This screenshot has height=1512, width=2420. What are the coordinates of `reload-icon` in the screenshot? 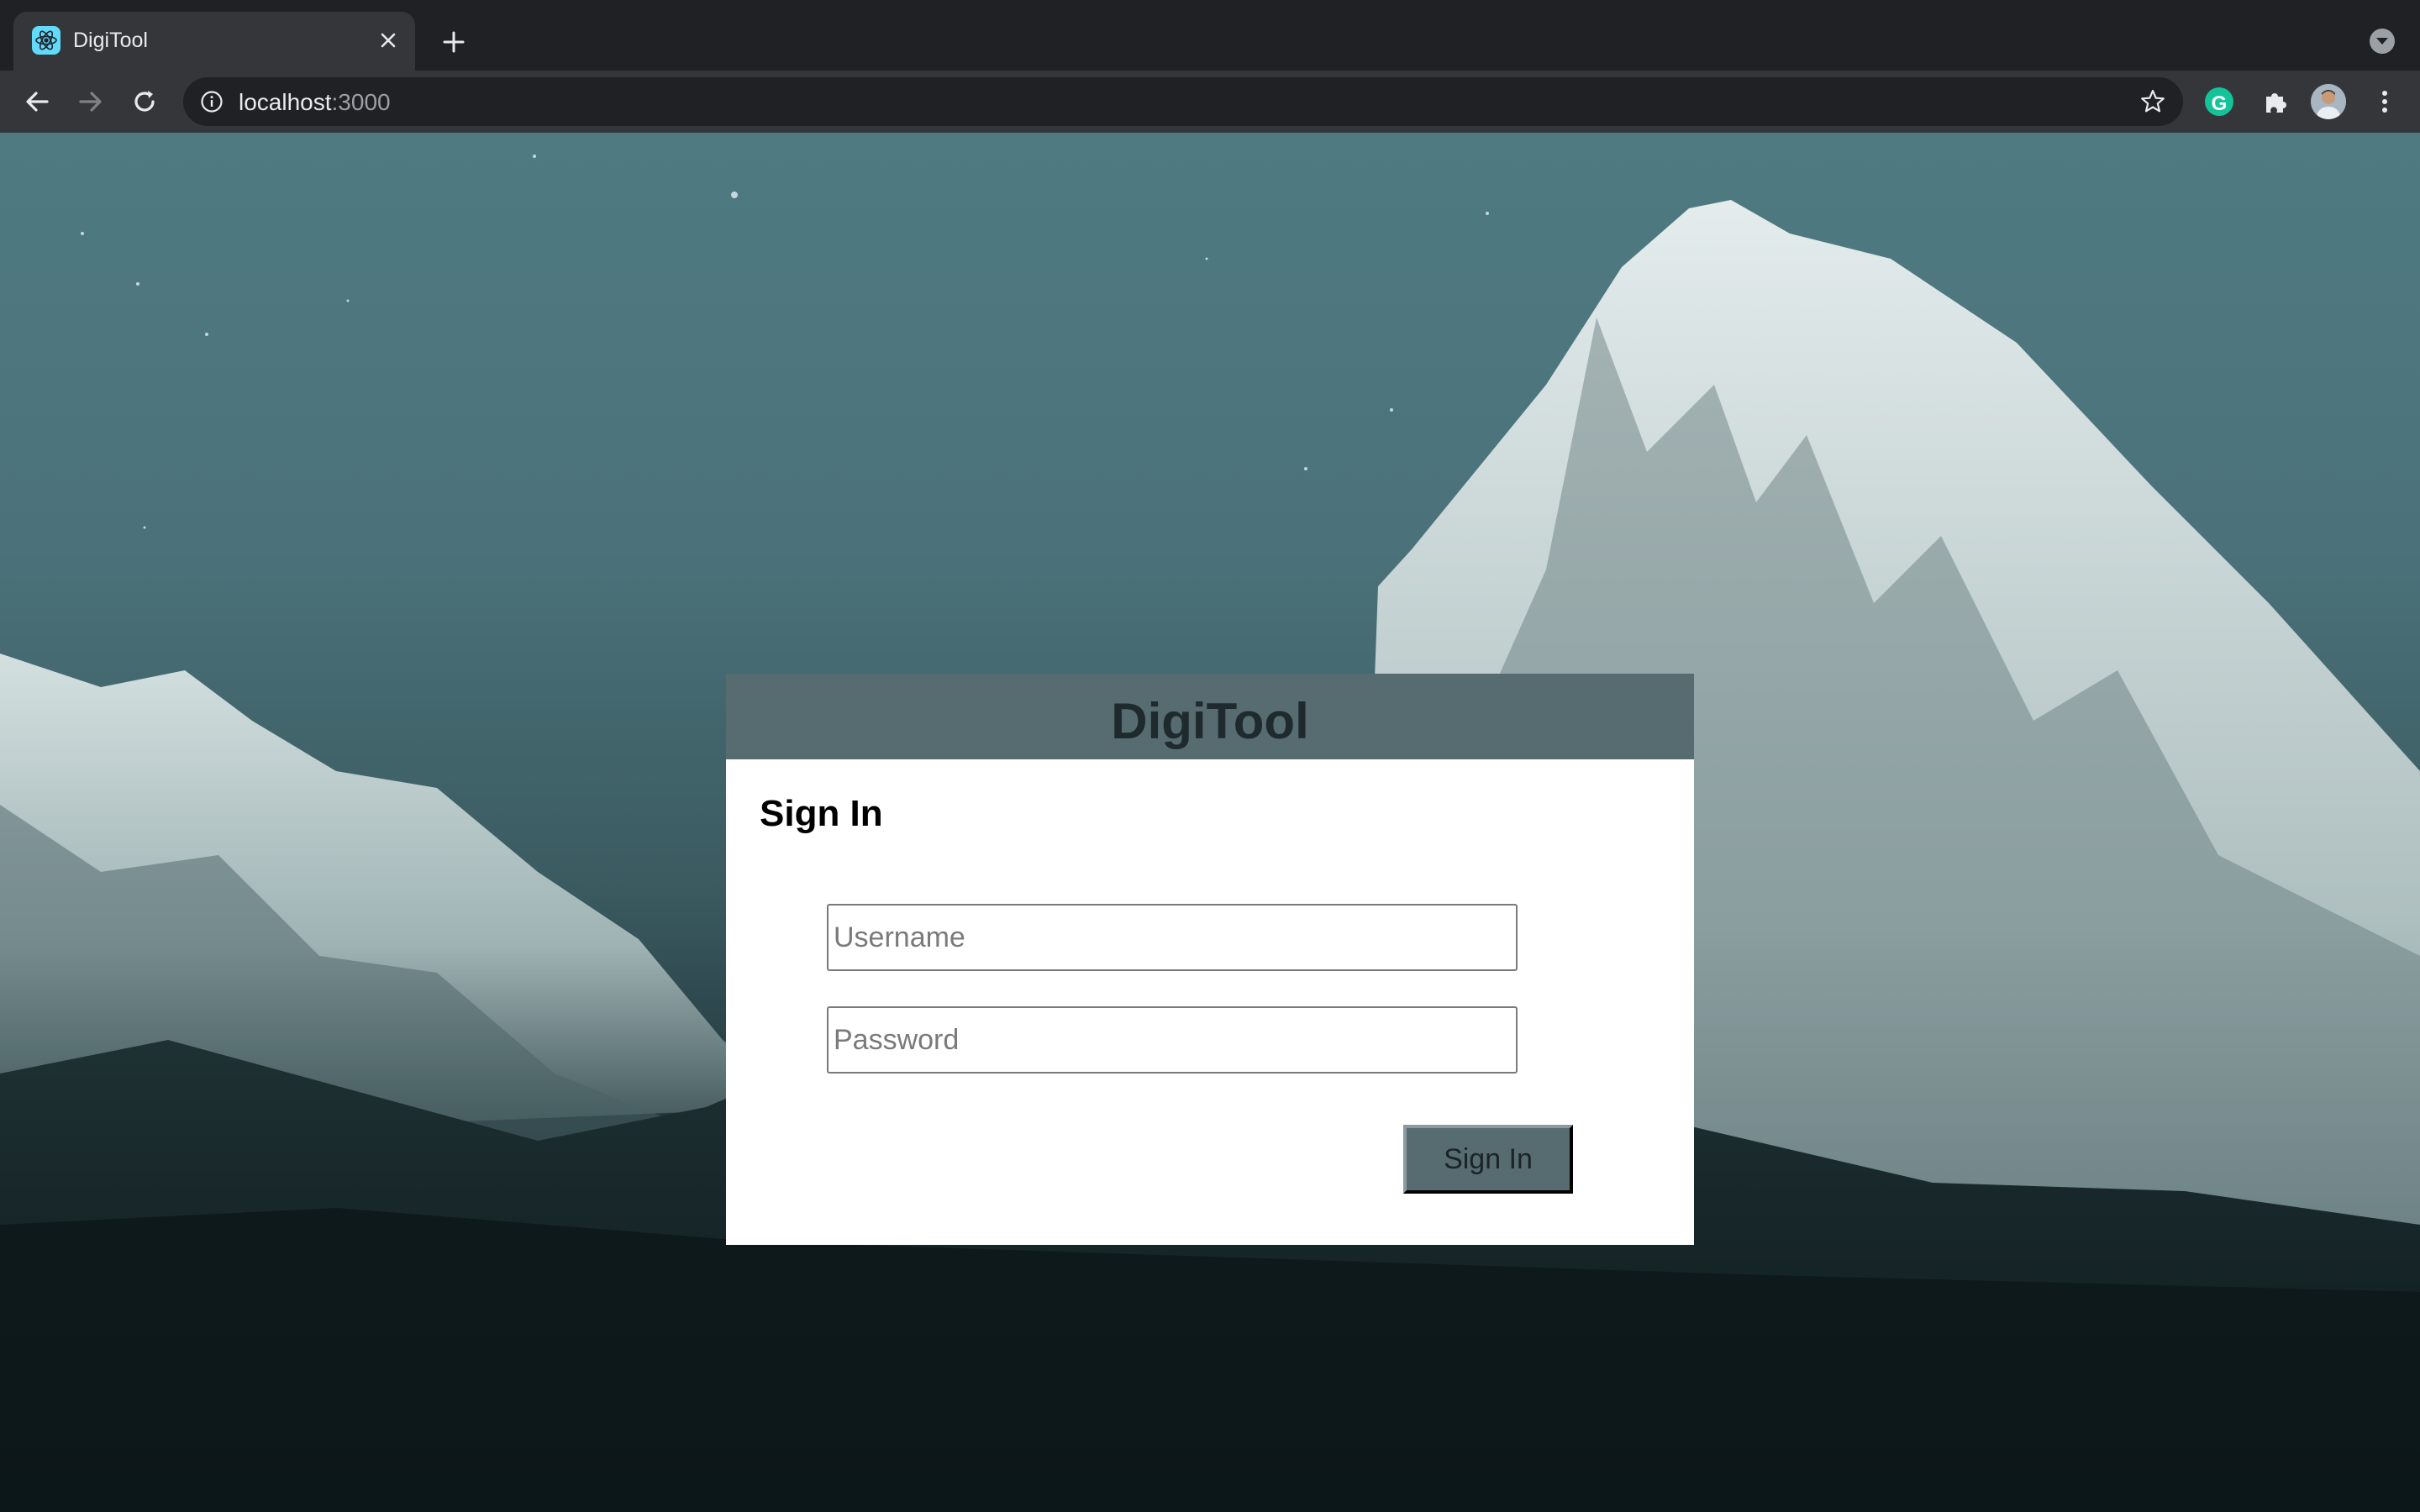 It's located at (144, 101).